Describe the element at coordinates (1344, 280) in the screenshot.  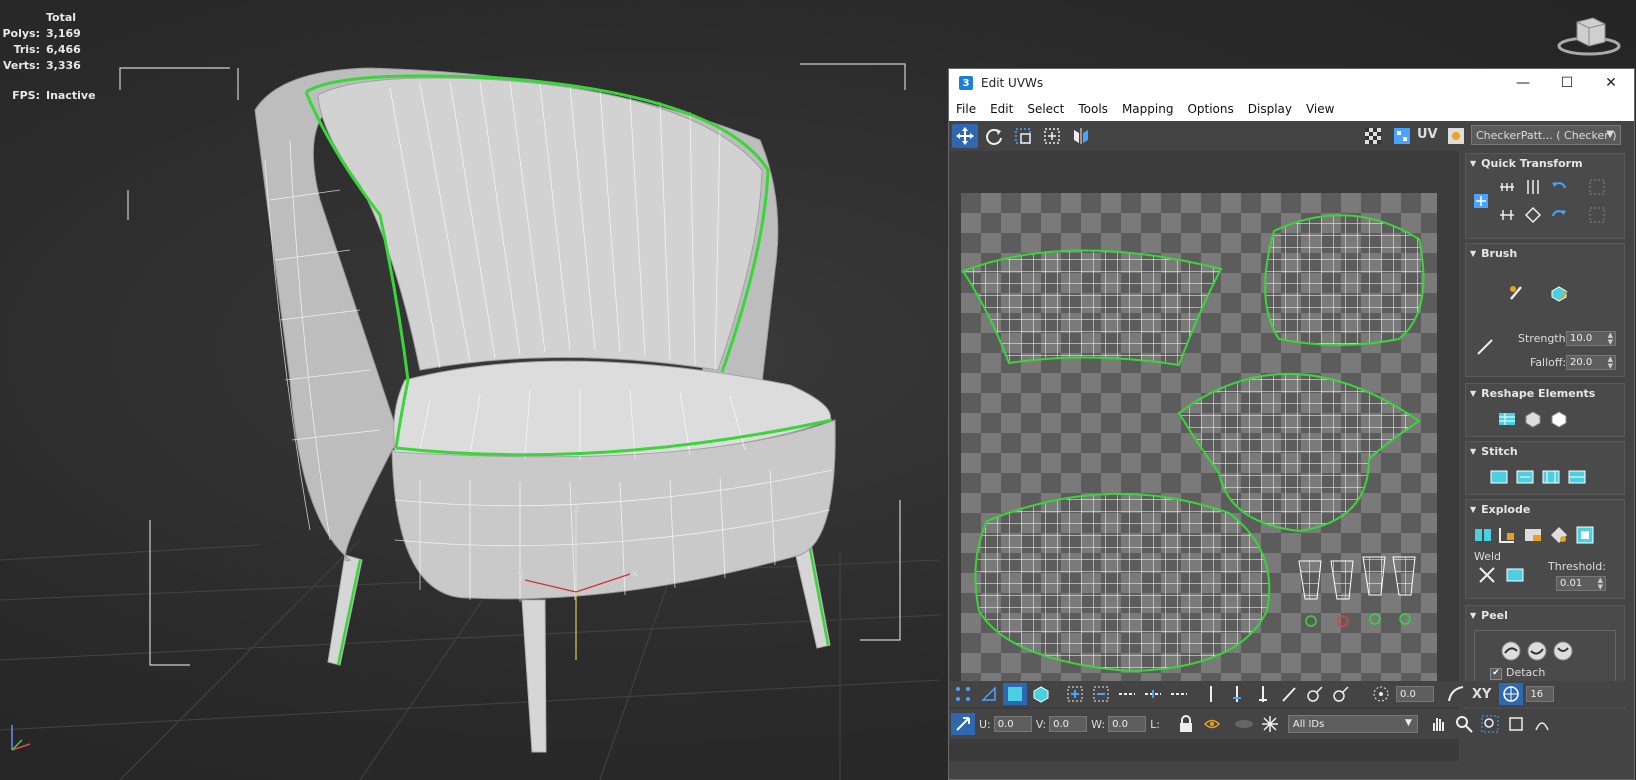
I see `uv-island-seat-top` at that location.